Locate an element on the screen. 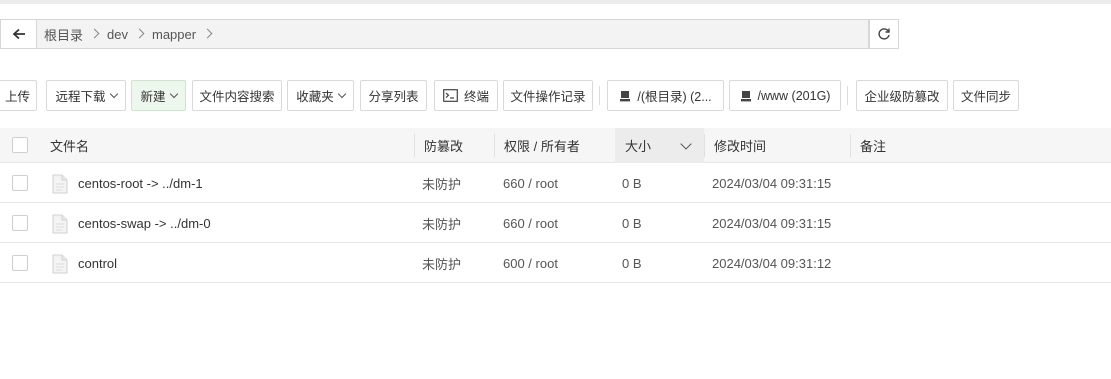 Image resolution: width=1111 pixels, height=379 pixels. refresh-button is located at coordinates (884, 34).